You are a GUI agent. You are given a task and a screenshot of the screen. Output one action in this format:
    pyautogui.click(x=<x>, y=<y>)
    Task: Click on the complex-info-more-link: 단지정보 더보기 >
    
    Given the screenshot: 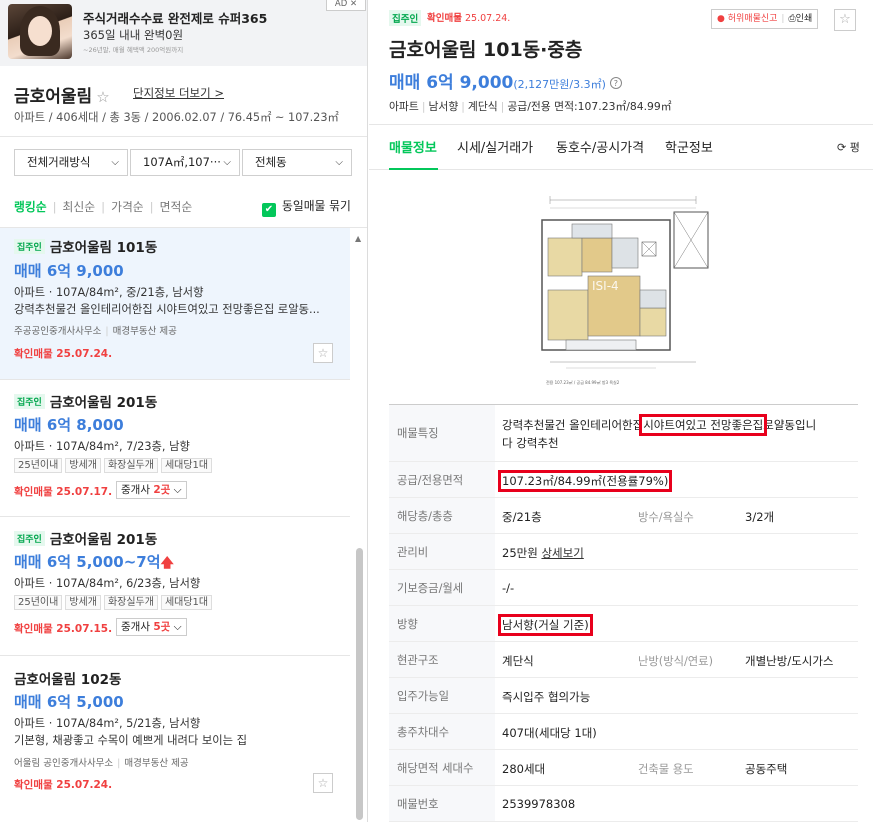 What is the action you would take?
    pyautogui.click(x=178, y=93)
    